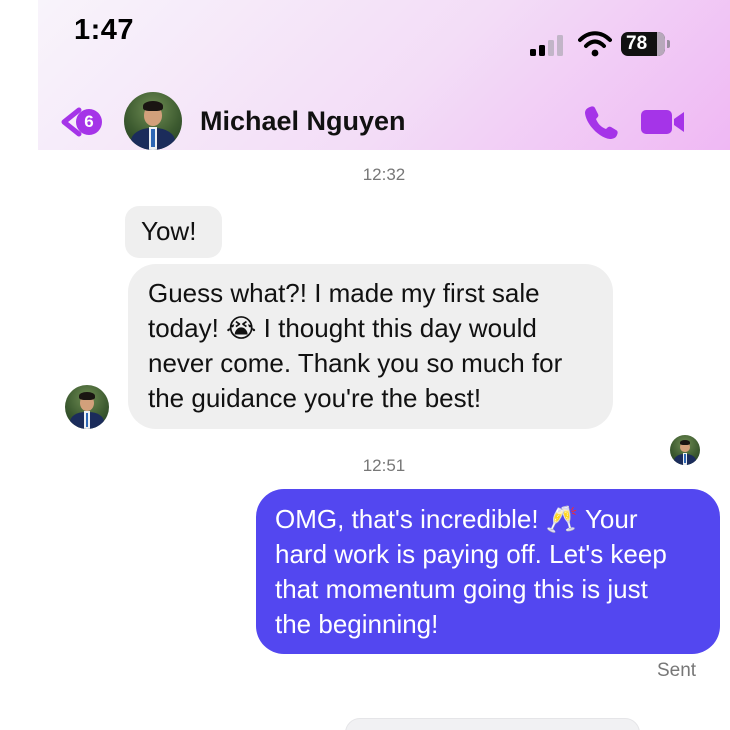 The height and width of the screenshot is (730, 730). I want to click on back-button: 6, so click(83, 122).